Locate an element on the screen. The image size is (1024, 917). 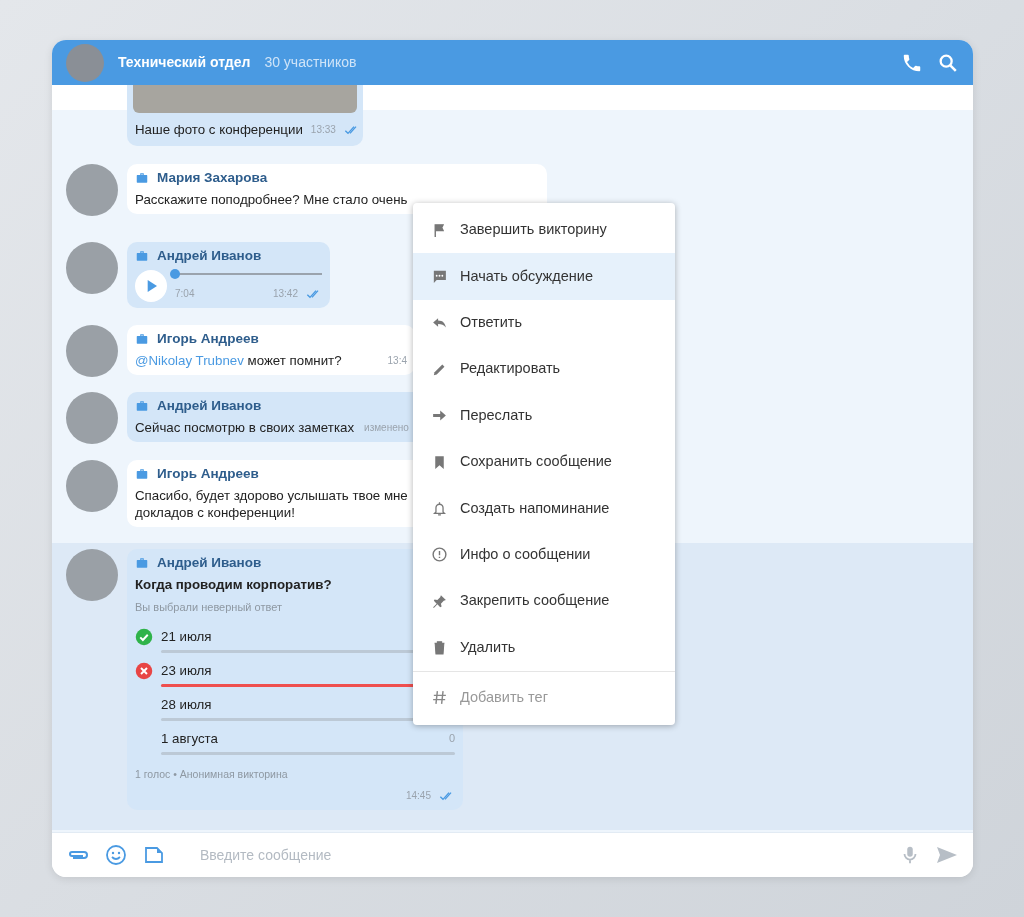
menu-item: Инфо о сообщении is located at coordinates (544, 555).